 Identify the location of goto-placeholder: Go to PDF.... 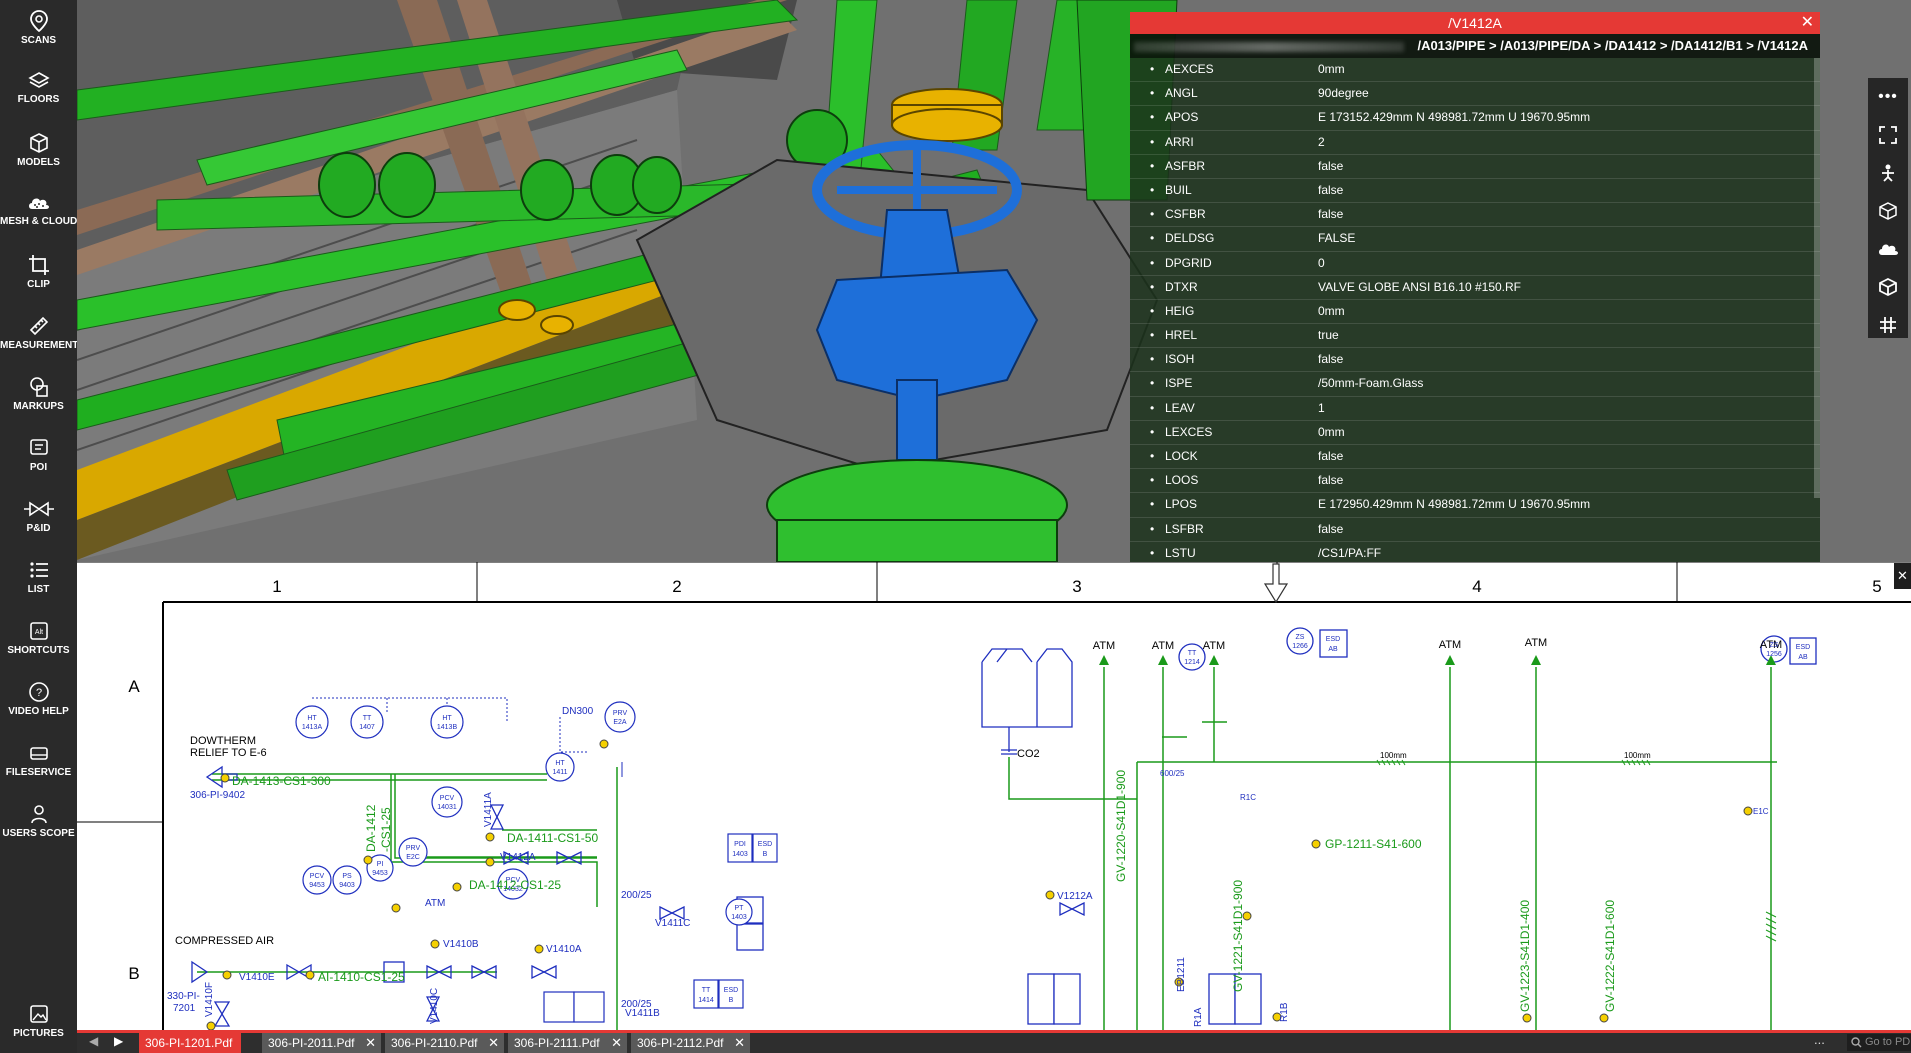
(1888, 1042).